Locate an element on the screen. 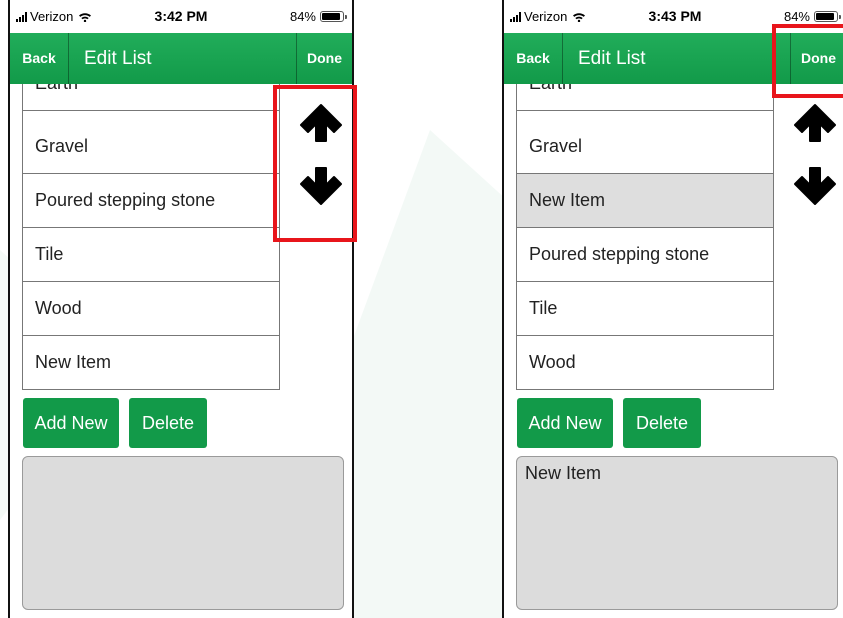 This screenshot has width=843, height=618. move-down-arrow-icon is located at coordinates (815, 186).